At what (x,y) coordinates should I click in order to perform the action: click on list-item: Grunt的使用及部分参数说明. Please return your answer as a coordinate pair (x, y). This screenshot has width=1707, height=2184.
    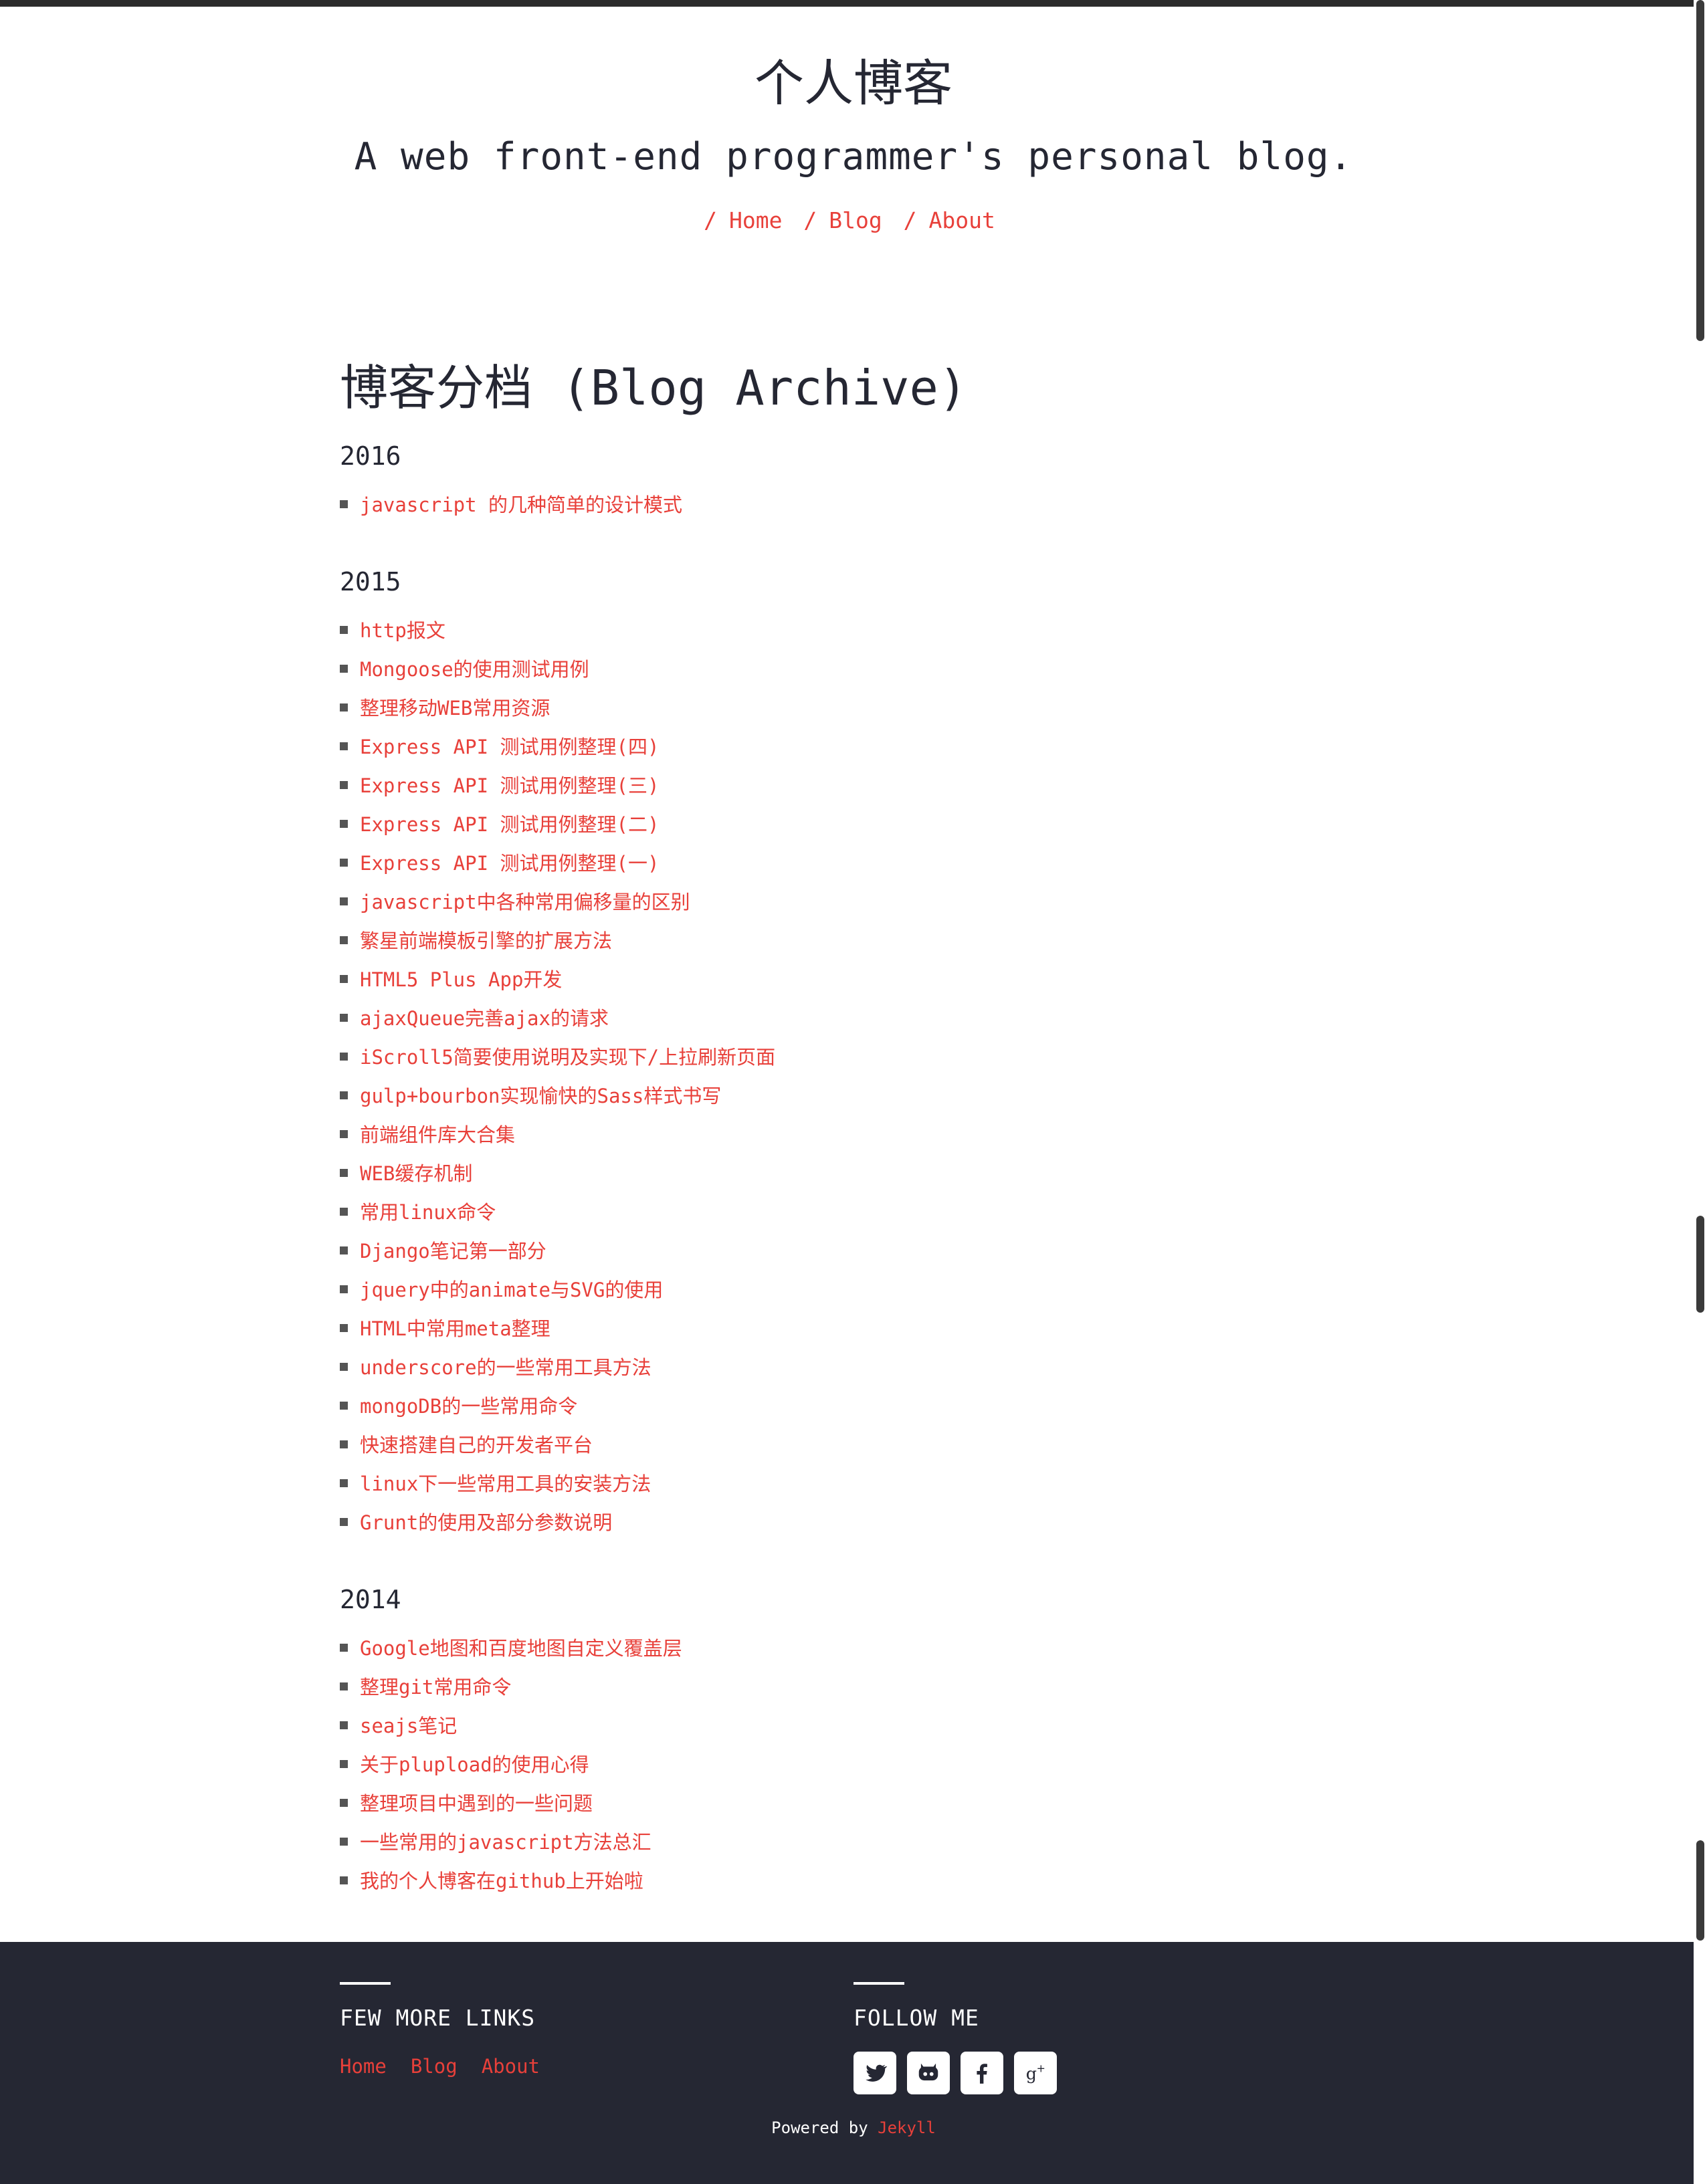
    Looking at the image, I should click on (853, 1523).